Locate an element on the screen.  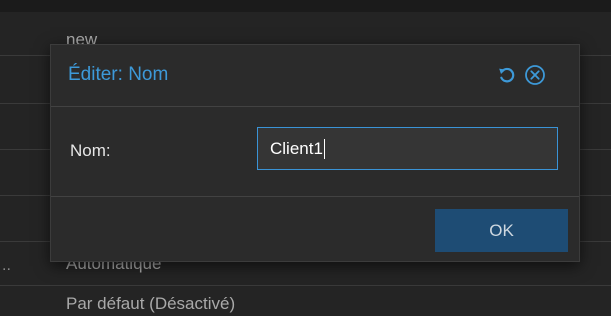
top-bar is located at coordinates (305, 6).